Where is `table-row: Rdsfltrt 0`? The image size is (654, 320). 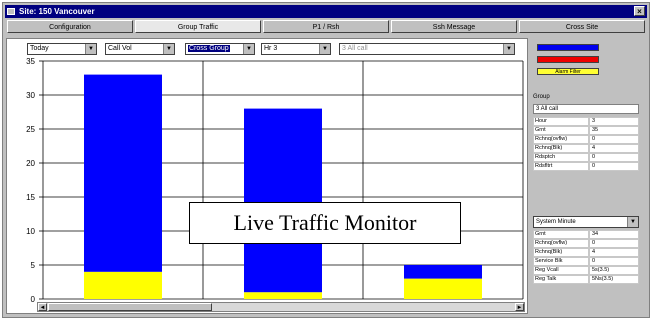
table-row: Rdsfltrt 0 is located at coordinates (586, 166).